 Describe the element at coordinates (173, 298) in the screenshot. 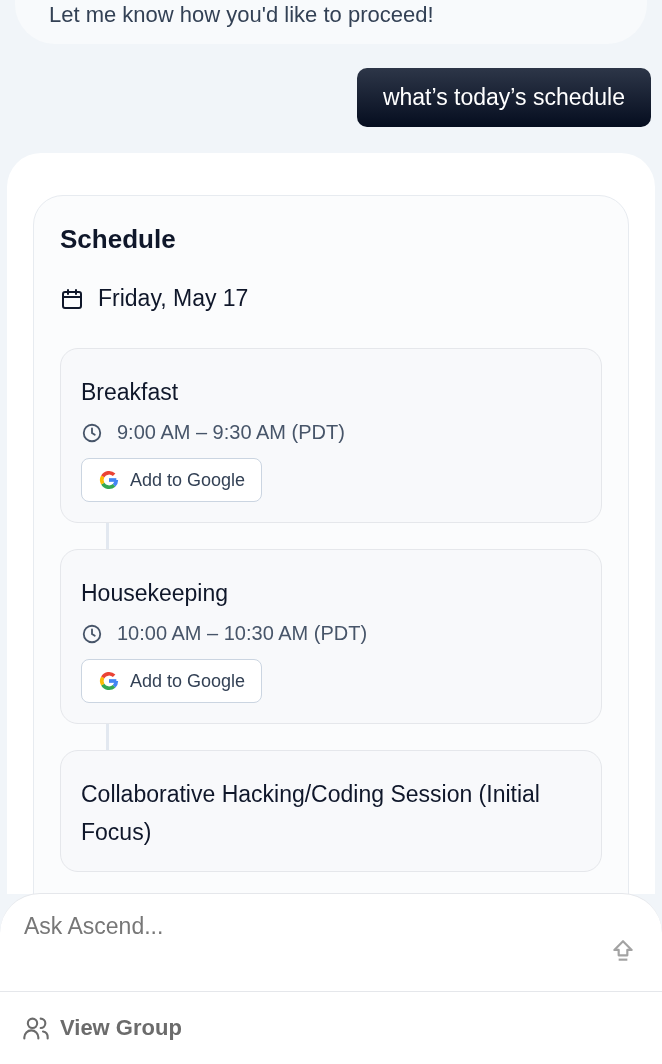

I see `schedule-date: Friday, May 17` at that location.